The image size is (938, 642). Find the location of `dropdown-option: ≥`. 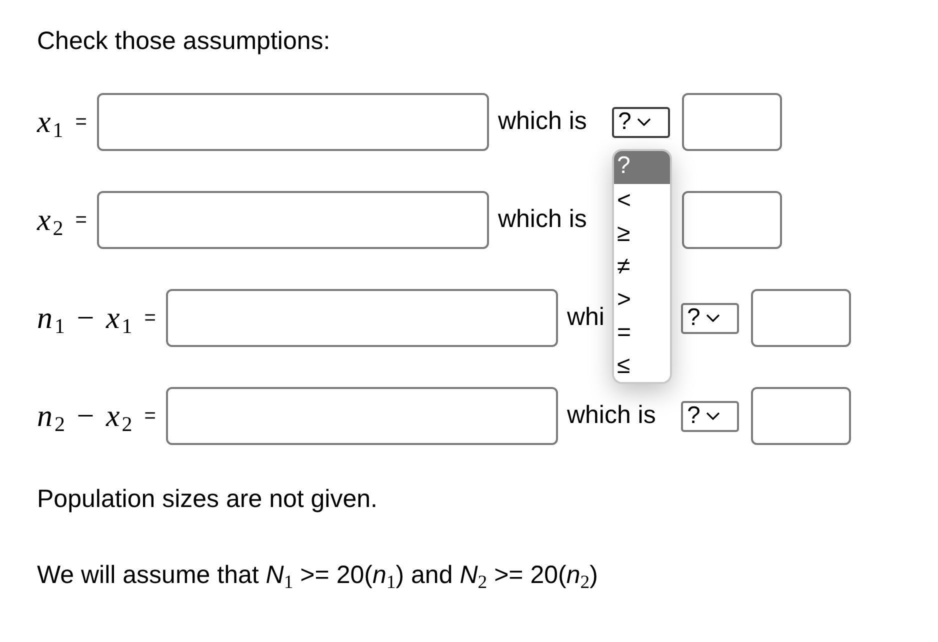

dropdown-option: ≥ is located at coordinates (642, 233).